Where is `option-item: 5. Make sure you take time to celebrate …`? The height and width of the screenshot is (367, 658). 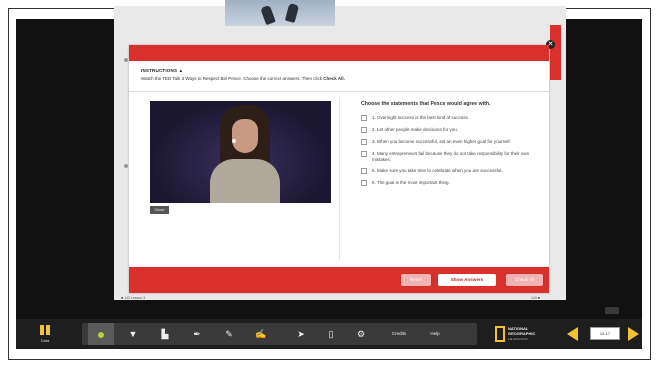
option-item: 5. Make sure you take time to celebrate … is located at coordinates (451, 171).